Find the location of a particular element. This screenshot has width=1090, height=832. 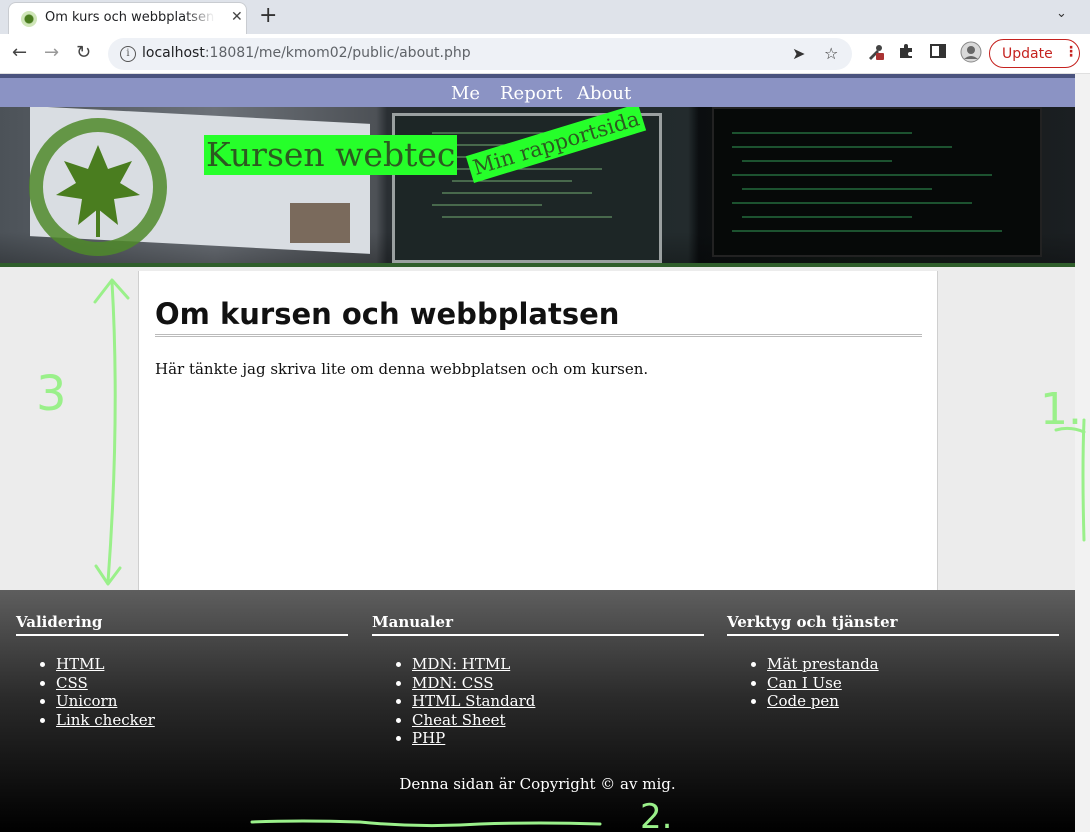

nav-link-me: Me is located at coordinates (465, 93).